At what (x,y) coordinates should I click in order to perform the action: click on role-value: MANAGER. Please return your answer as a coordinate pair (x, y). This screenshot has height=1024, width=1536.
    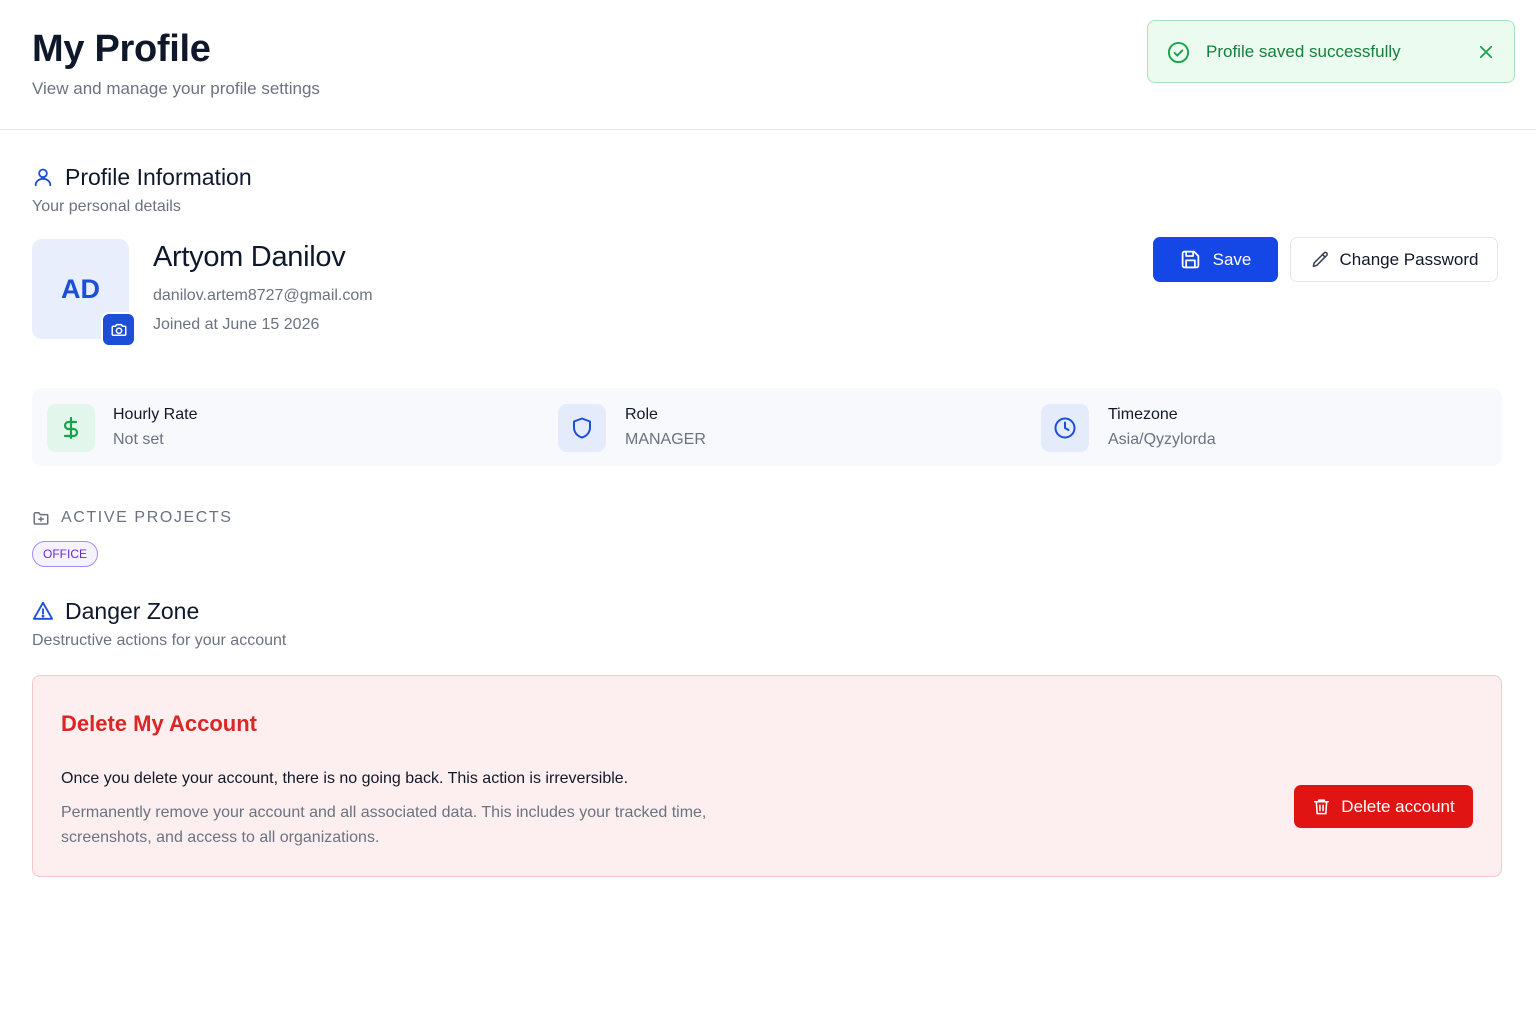
    Looking at the image, I should click on (665, 439).